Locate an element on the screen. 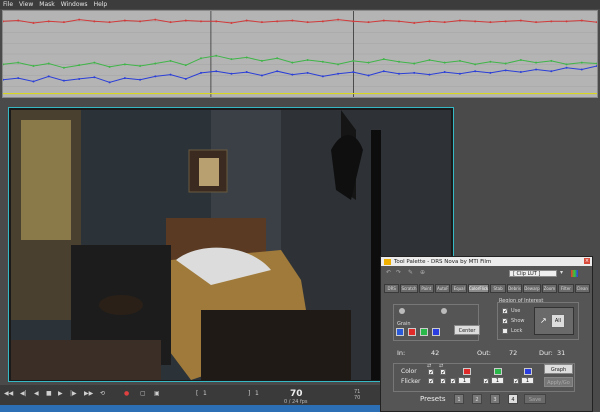  preset-1-button: 1 is located at coordinates (459, 399).